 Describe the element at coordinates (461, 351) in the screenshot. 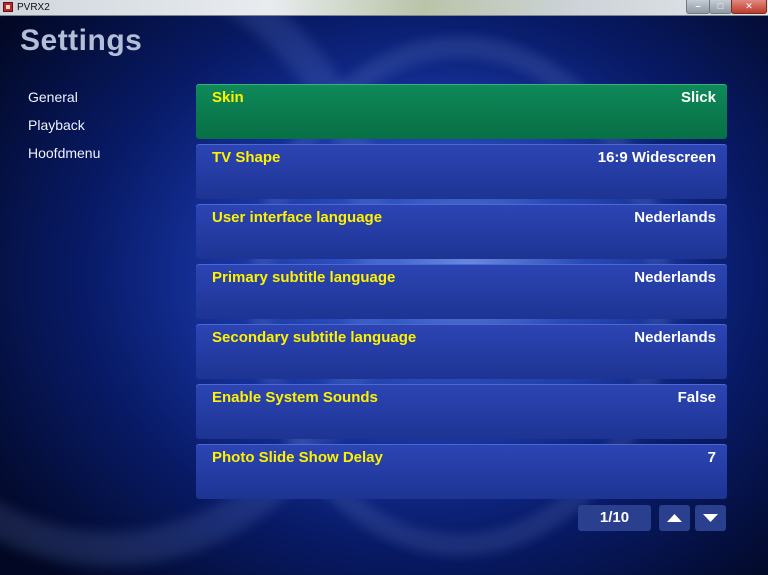

I see `setting-row-secondary-subtitle: Secondary subtitle language Nederlands` at that location.